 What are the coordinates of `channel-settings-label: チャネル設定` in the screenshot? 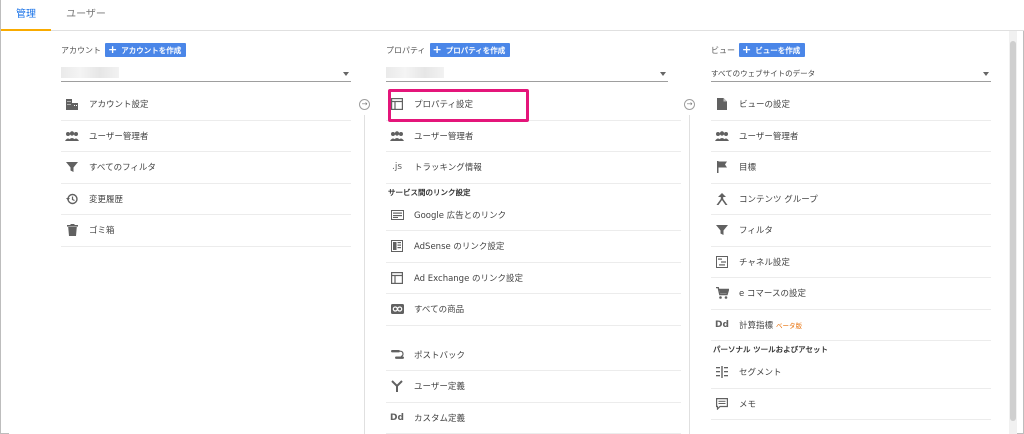 It's located at (764, 262).